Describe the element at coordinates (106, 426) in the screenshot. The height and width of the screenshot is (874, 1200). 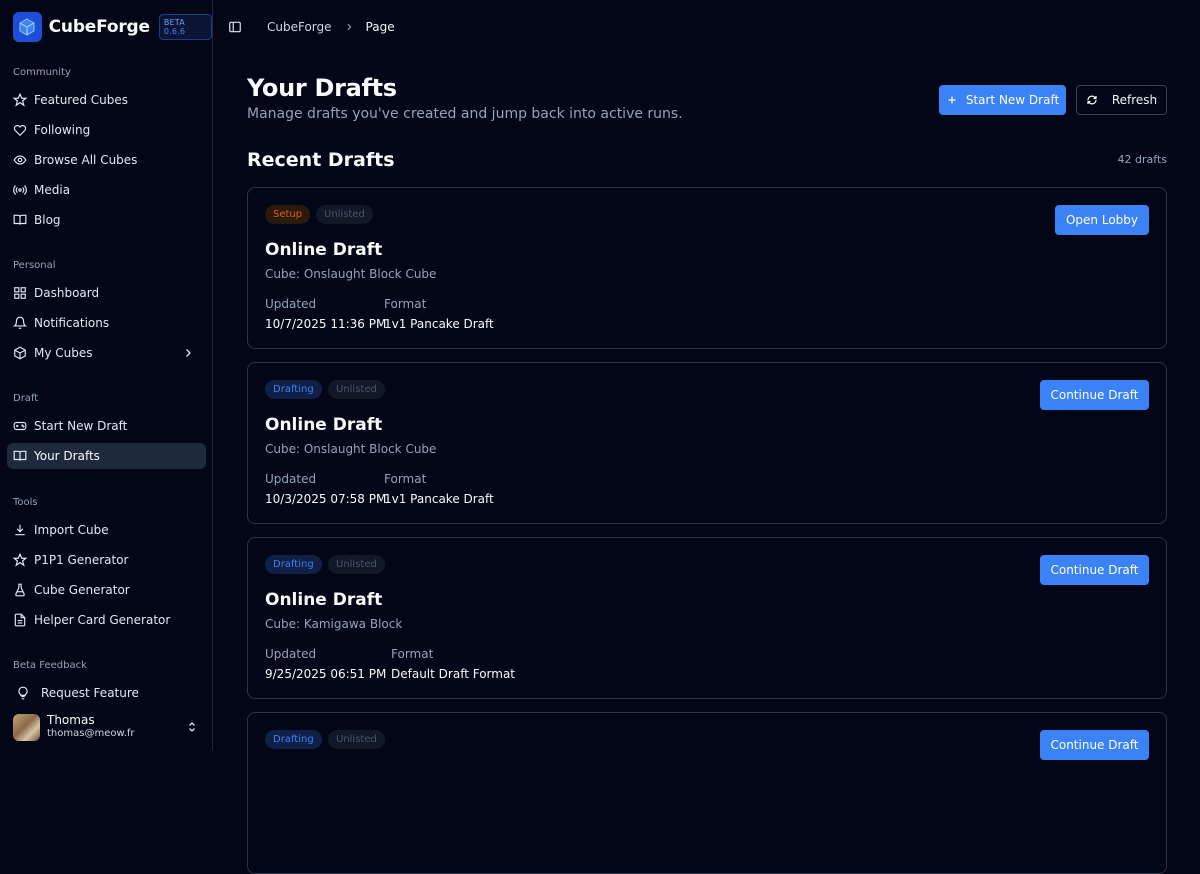
I see `sidebar-item-start-new-draft: Start New Draft` at that location.